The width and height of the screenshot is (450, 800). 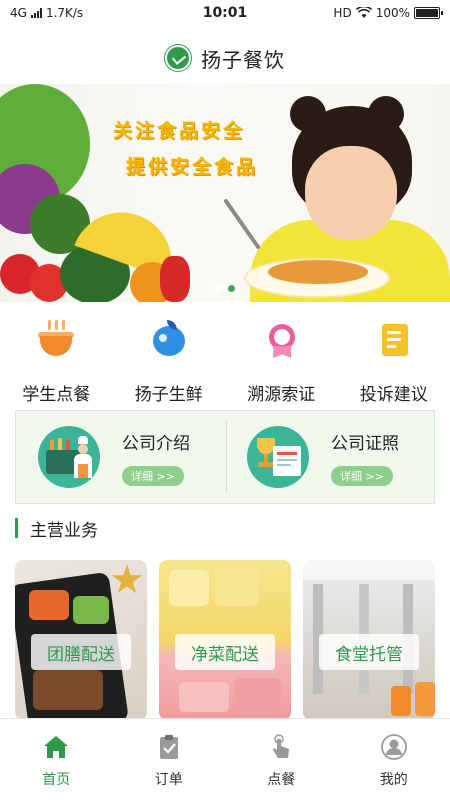 What do you see at coordinates (362, 475) in the screenshot?
I see `company-license-detail-button: 详细 >>` at bounding box center [362, 475].